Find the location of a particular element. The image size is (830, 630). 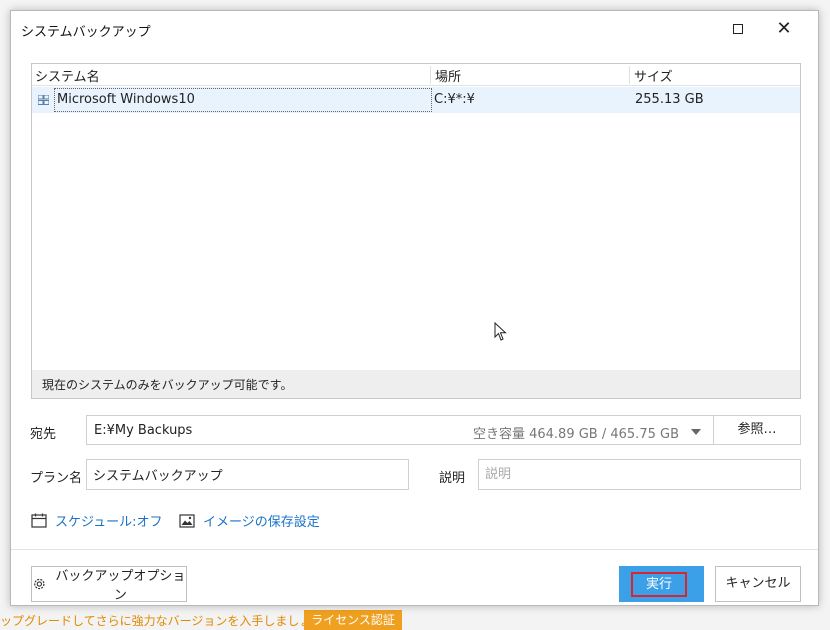

footer-divider is located at coordinates (414, 549).